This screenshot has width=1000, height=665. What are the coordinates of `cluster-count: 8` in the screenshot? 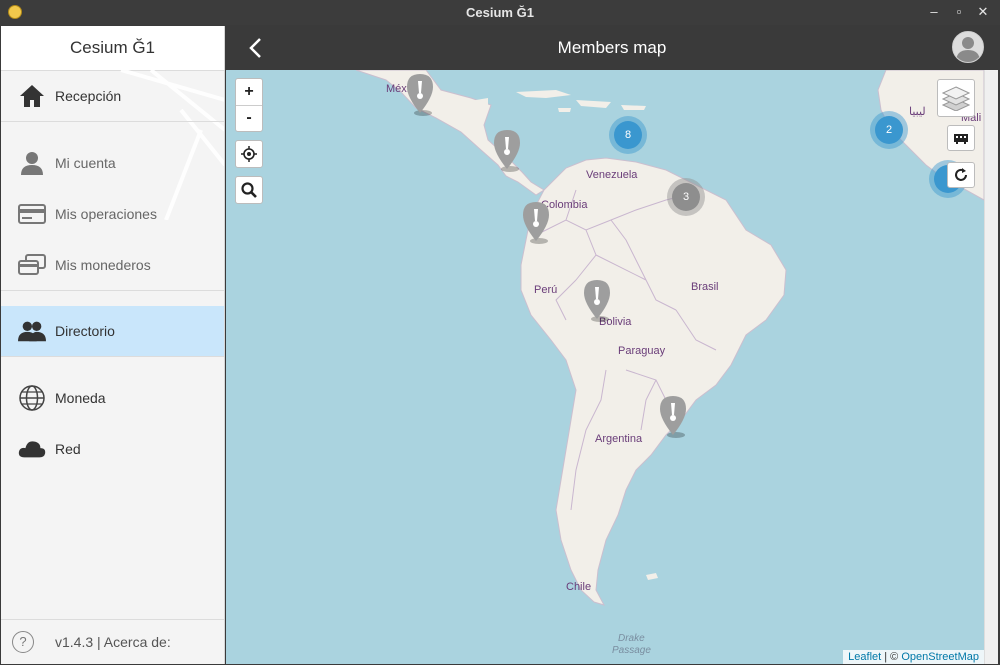 It's located at (628, 135).